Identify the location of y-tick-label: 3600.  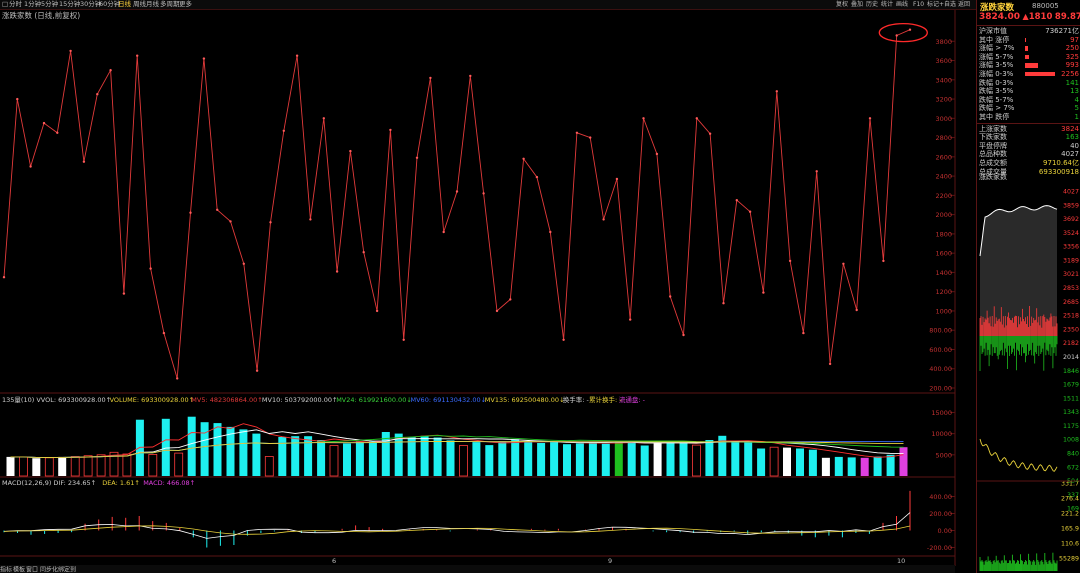
(943, 61).